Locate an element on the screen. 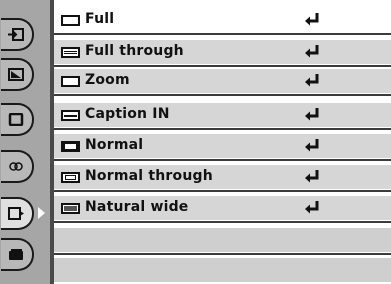  screen-icon is located at coordinates (16, 213).